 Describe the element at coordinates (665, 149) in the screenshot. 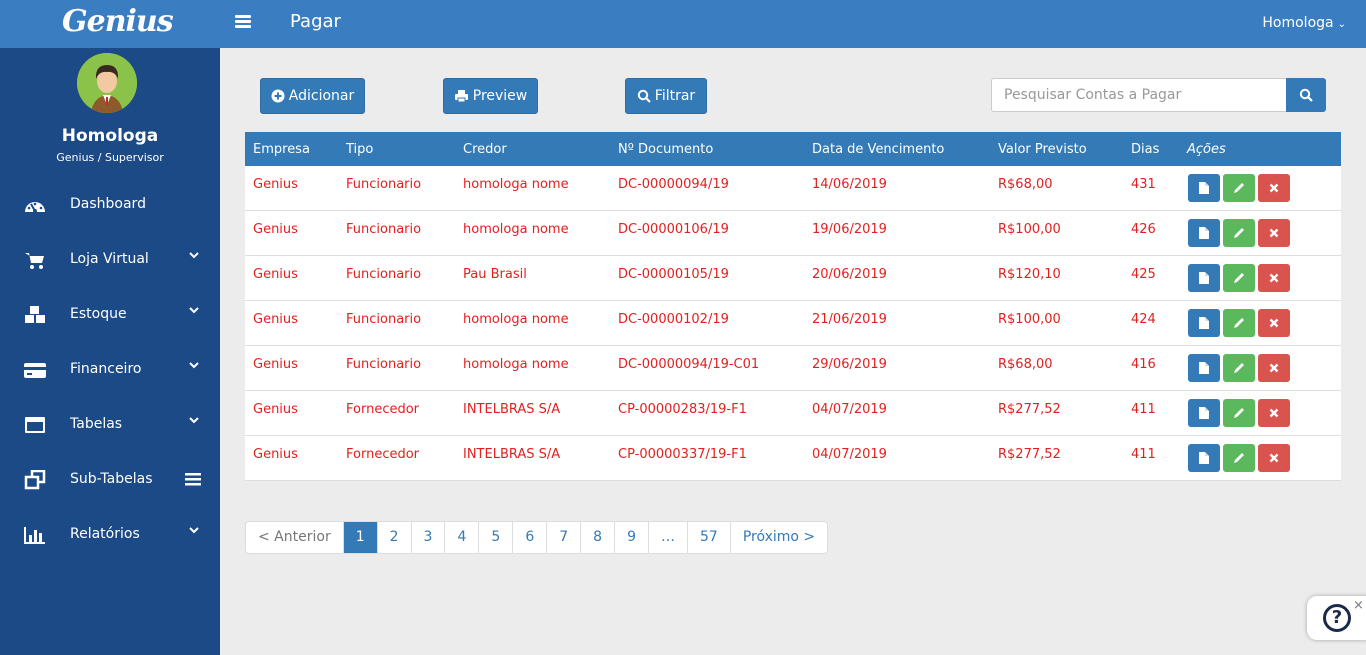

I see `column-header-documento: Nº Documento` at that location.